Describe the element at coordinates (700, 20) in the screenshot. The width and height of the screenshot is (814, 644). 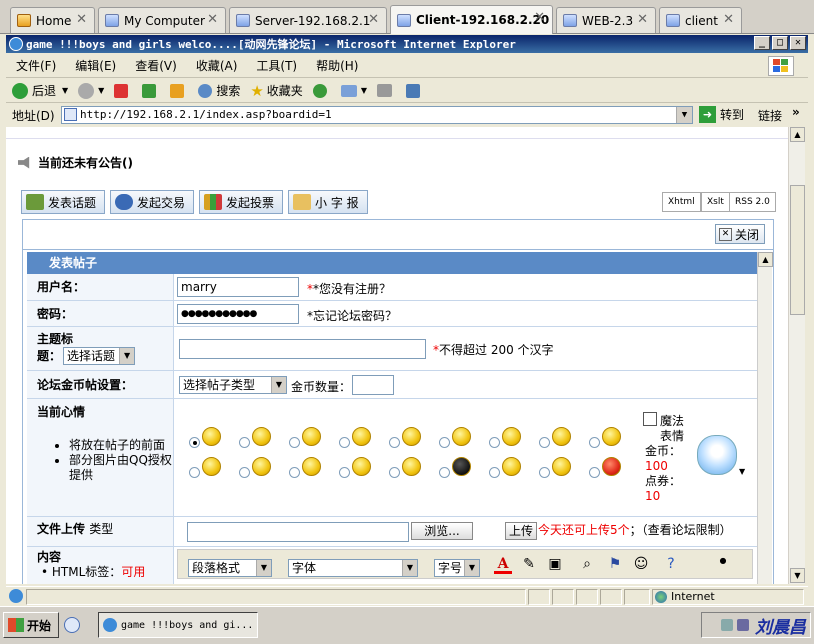
I see `host-tab-client2: client ✕` at that location.